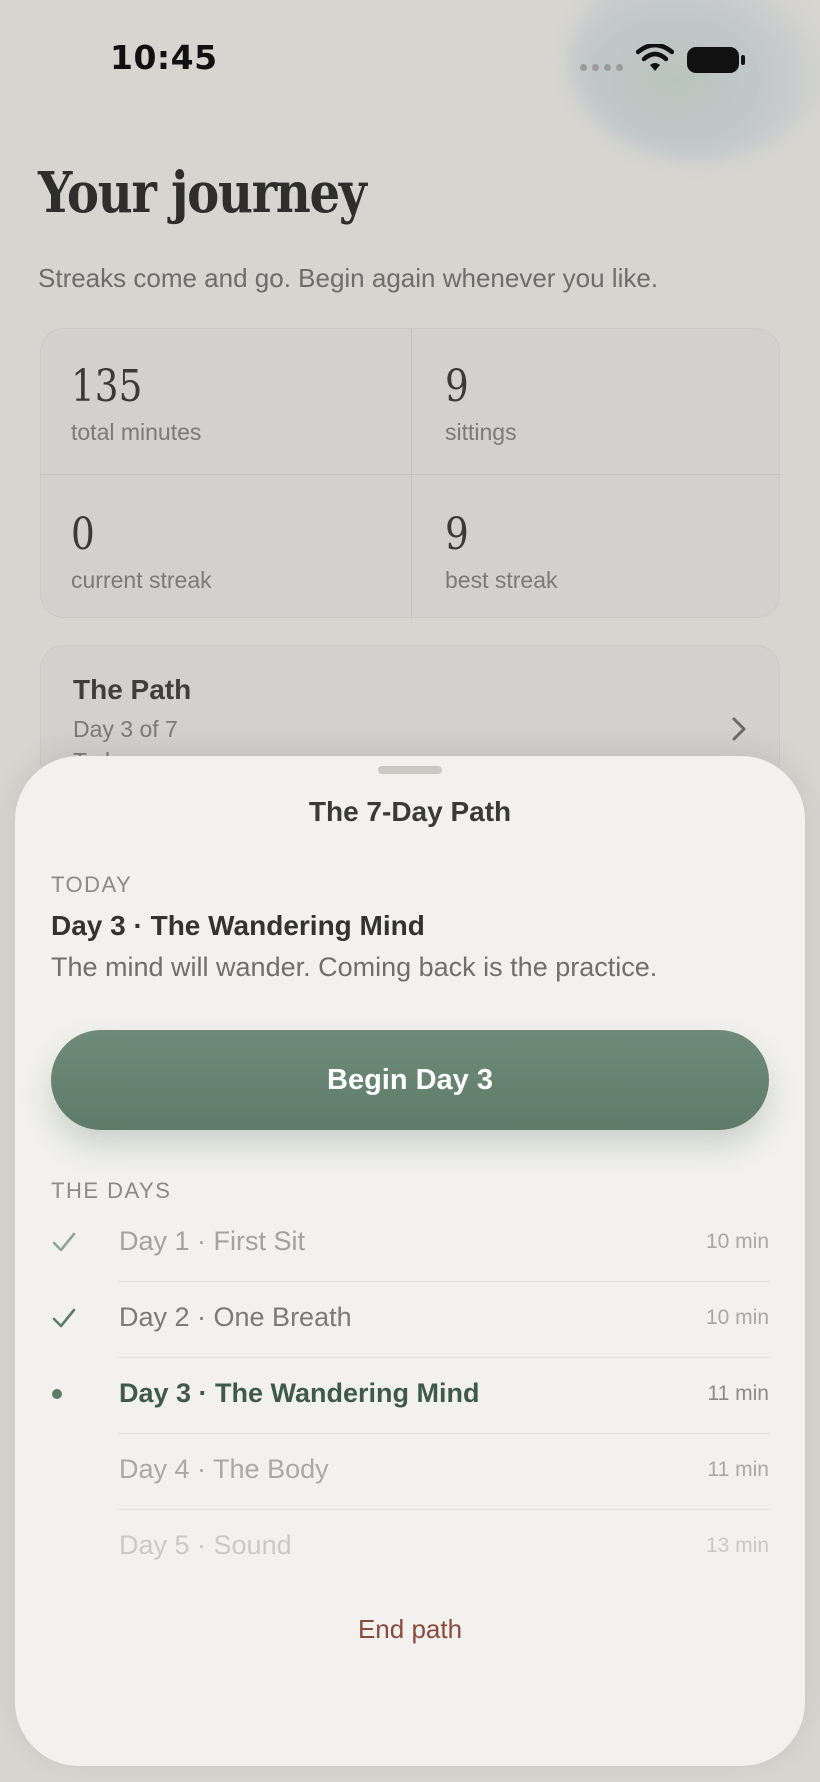 The image size is (820, 1782). I want to click on day-row: Day 1 · First Sit 10 min, so click(410, 1244).